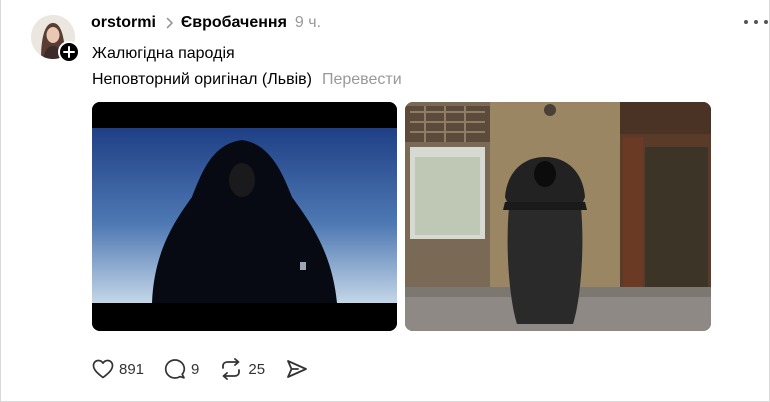 The image size is (770, 402). I want to click on reply-count: 9, so click(195, 369).